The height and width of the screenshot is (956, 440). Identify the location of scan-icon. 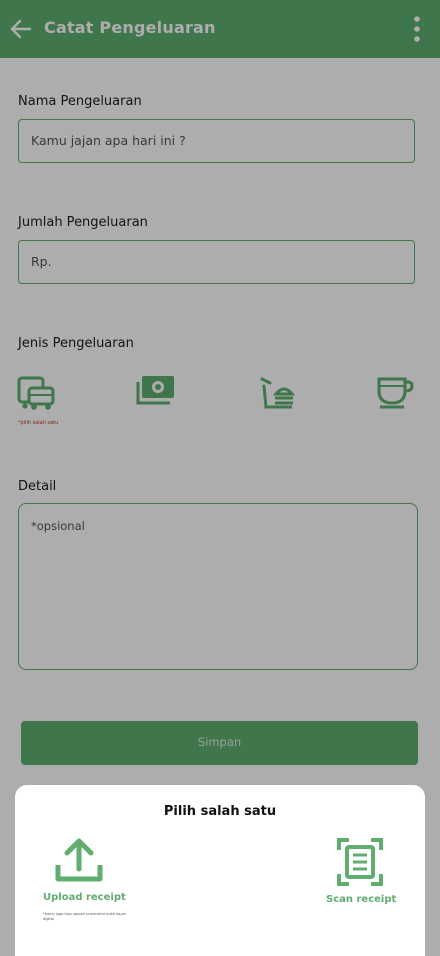
(360, 862).